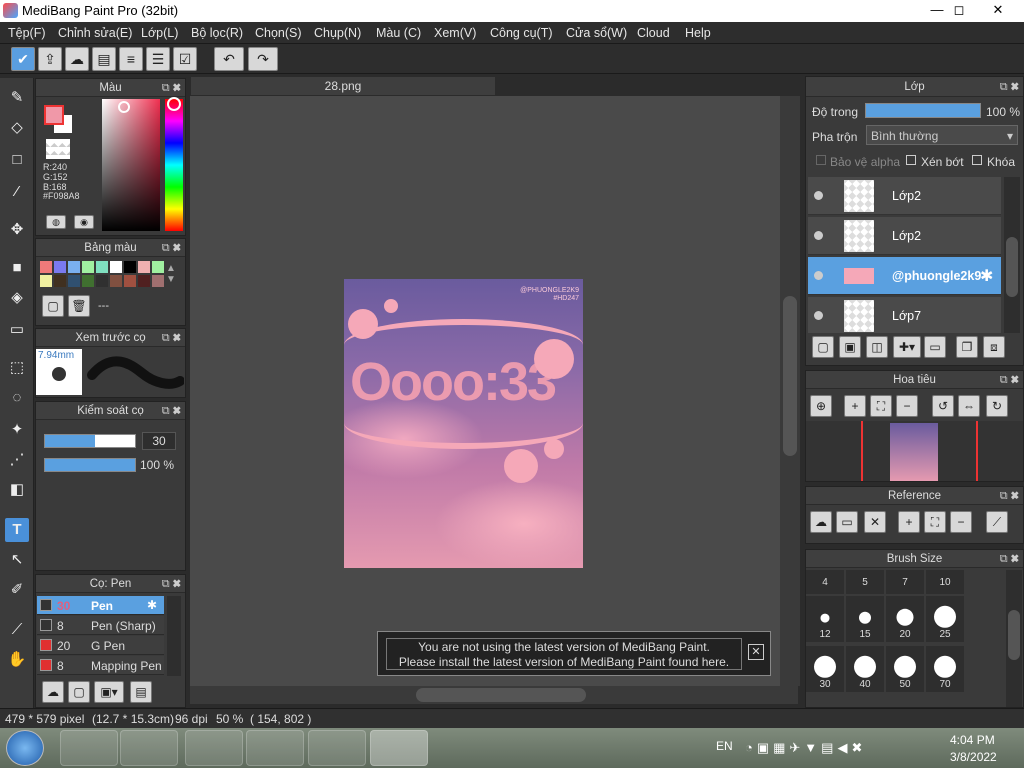 The width and height of the screenshot is (1024, 768). What do you see at coordinates (141, 692) in the screenshot?
I see `brush-settings-icon: ▤` at bounding box center [141, 692].